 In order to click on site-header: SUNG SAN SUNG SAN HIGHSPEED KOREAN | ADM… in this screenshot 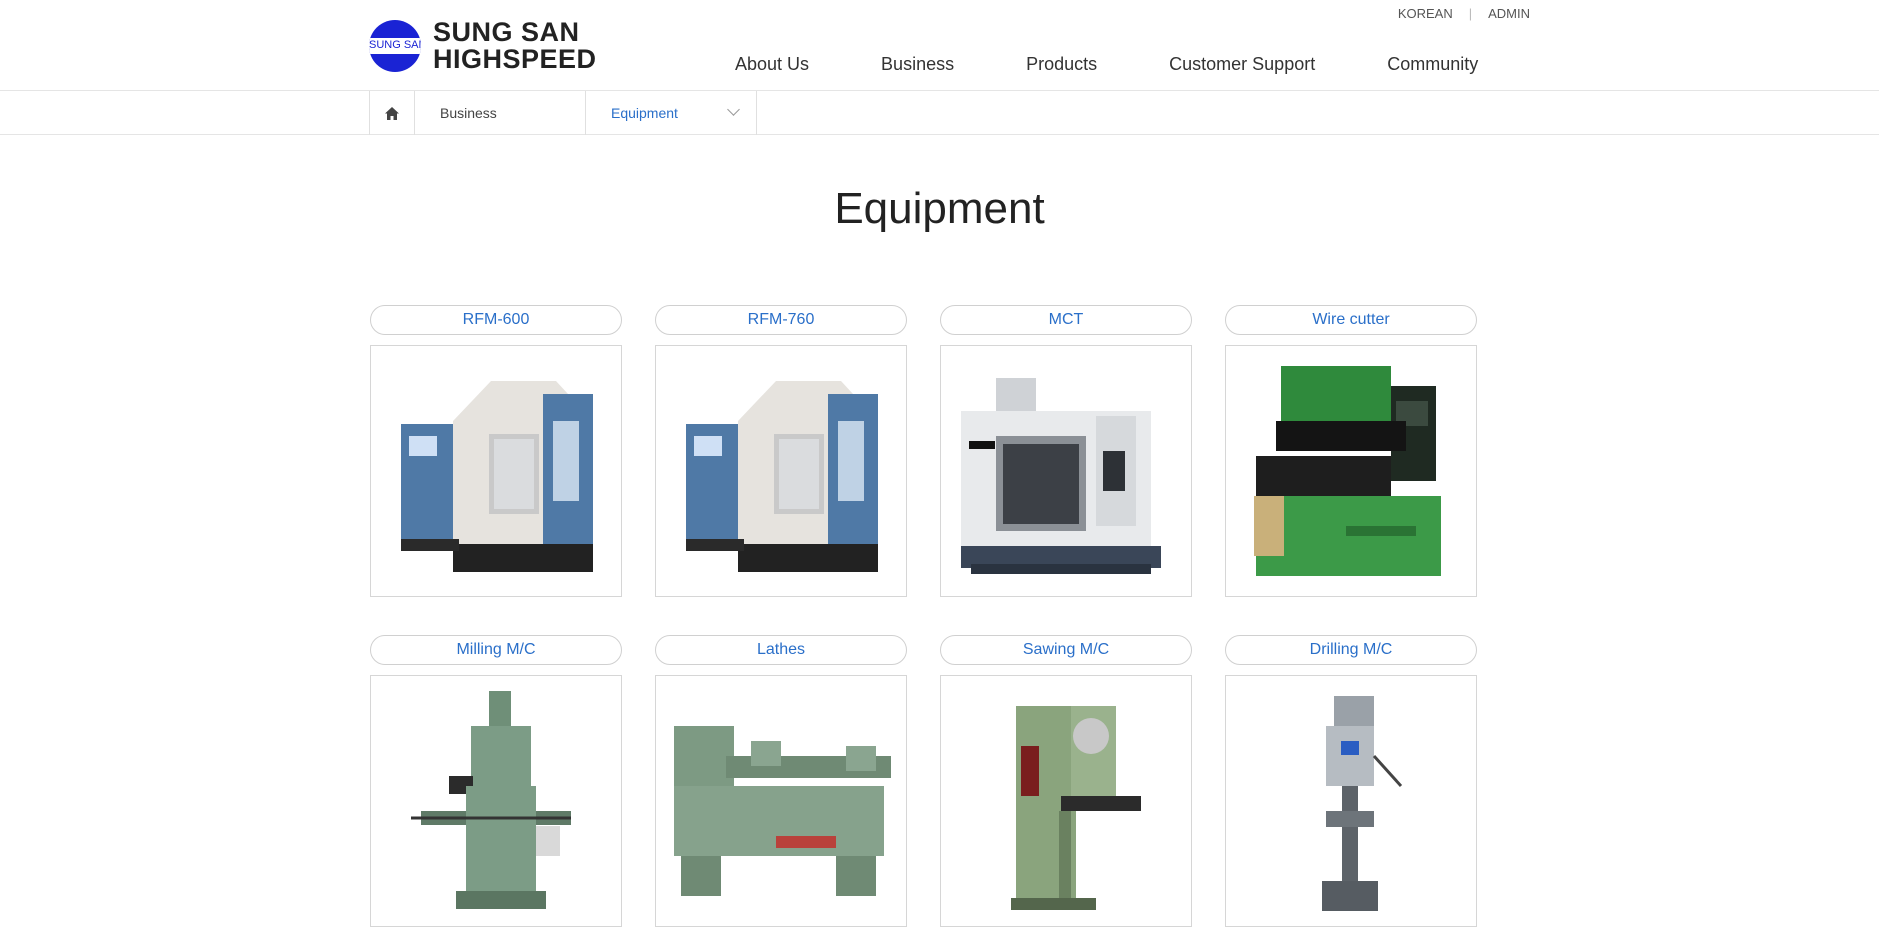, I will do `click(939, 45)`.